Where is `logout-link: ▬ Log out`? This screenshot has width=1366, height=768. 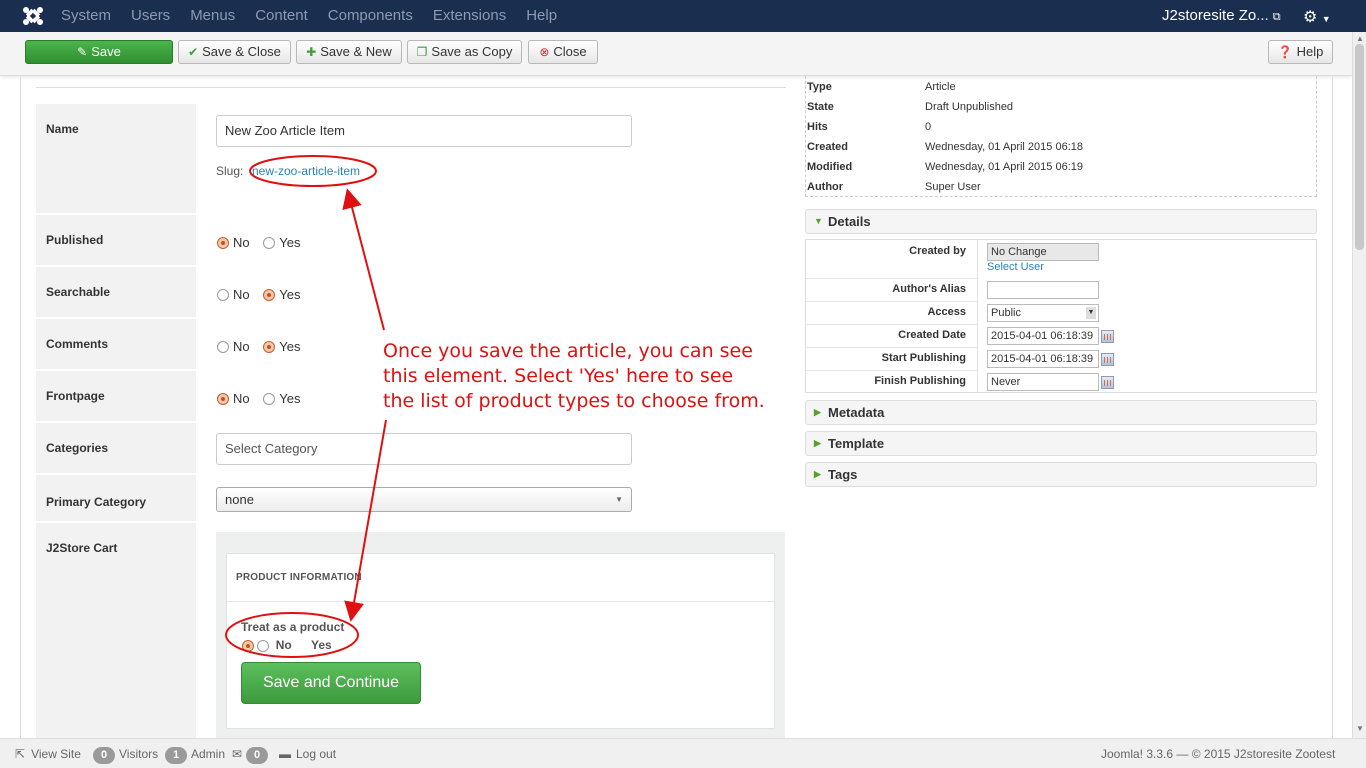
logout-link: ▬ Log out is located at coordinates (307, 753).